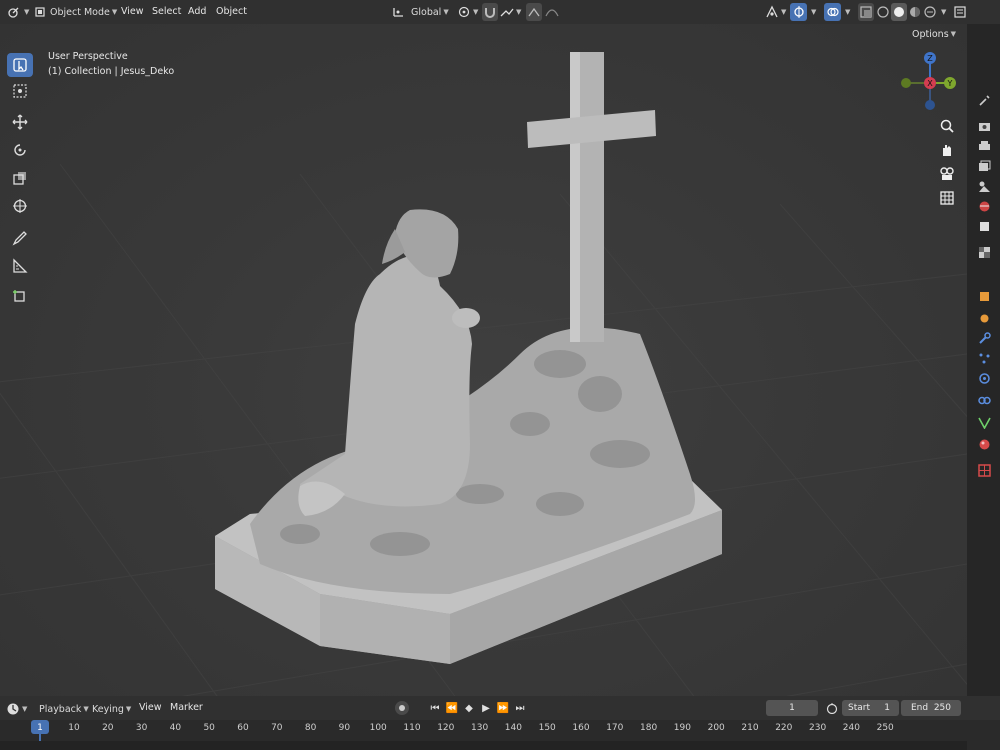 The height and width of the screenshot is (750, 1000). Describe the element at coordinates (20, 266) in the screenshot. I see `tool-measure` at that location.